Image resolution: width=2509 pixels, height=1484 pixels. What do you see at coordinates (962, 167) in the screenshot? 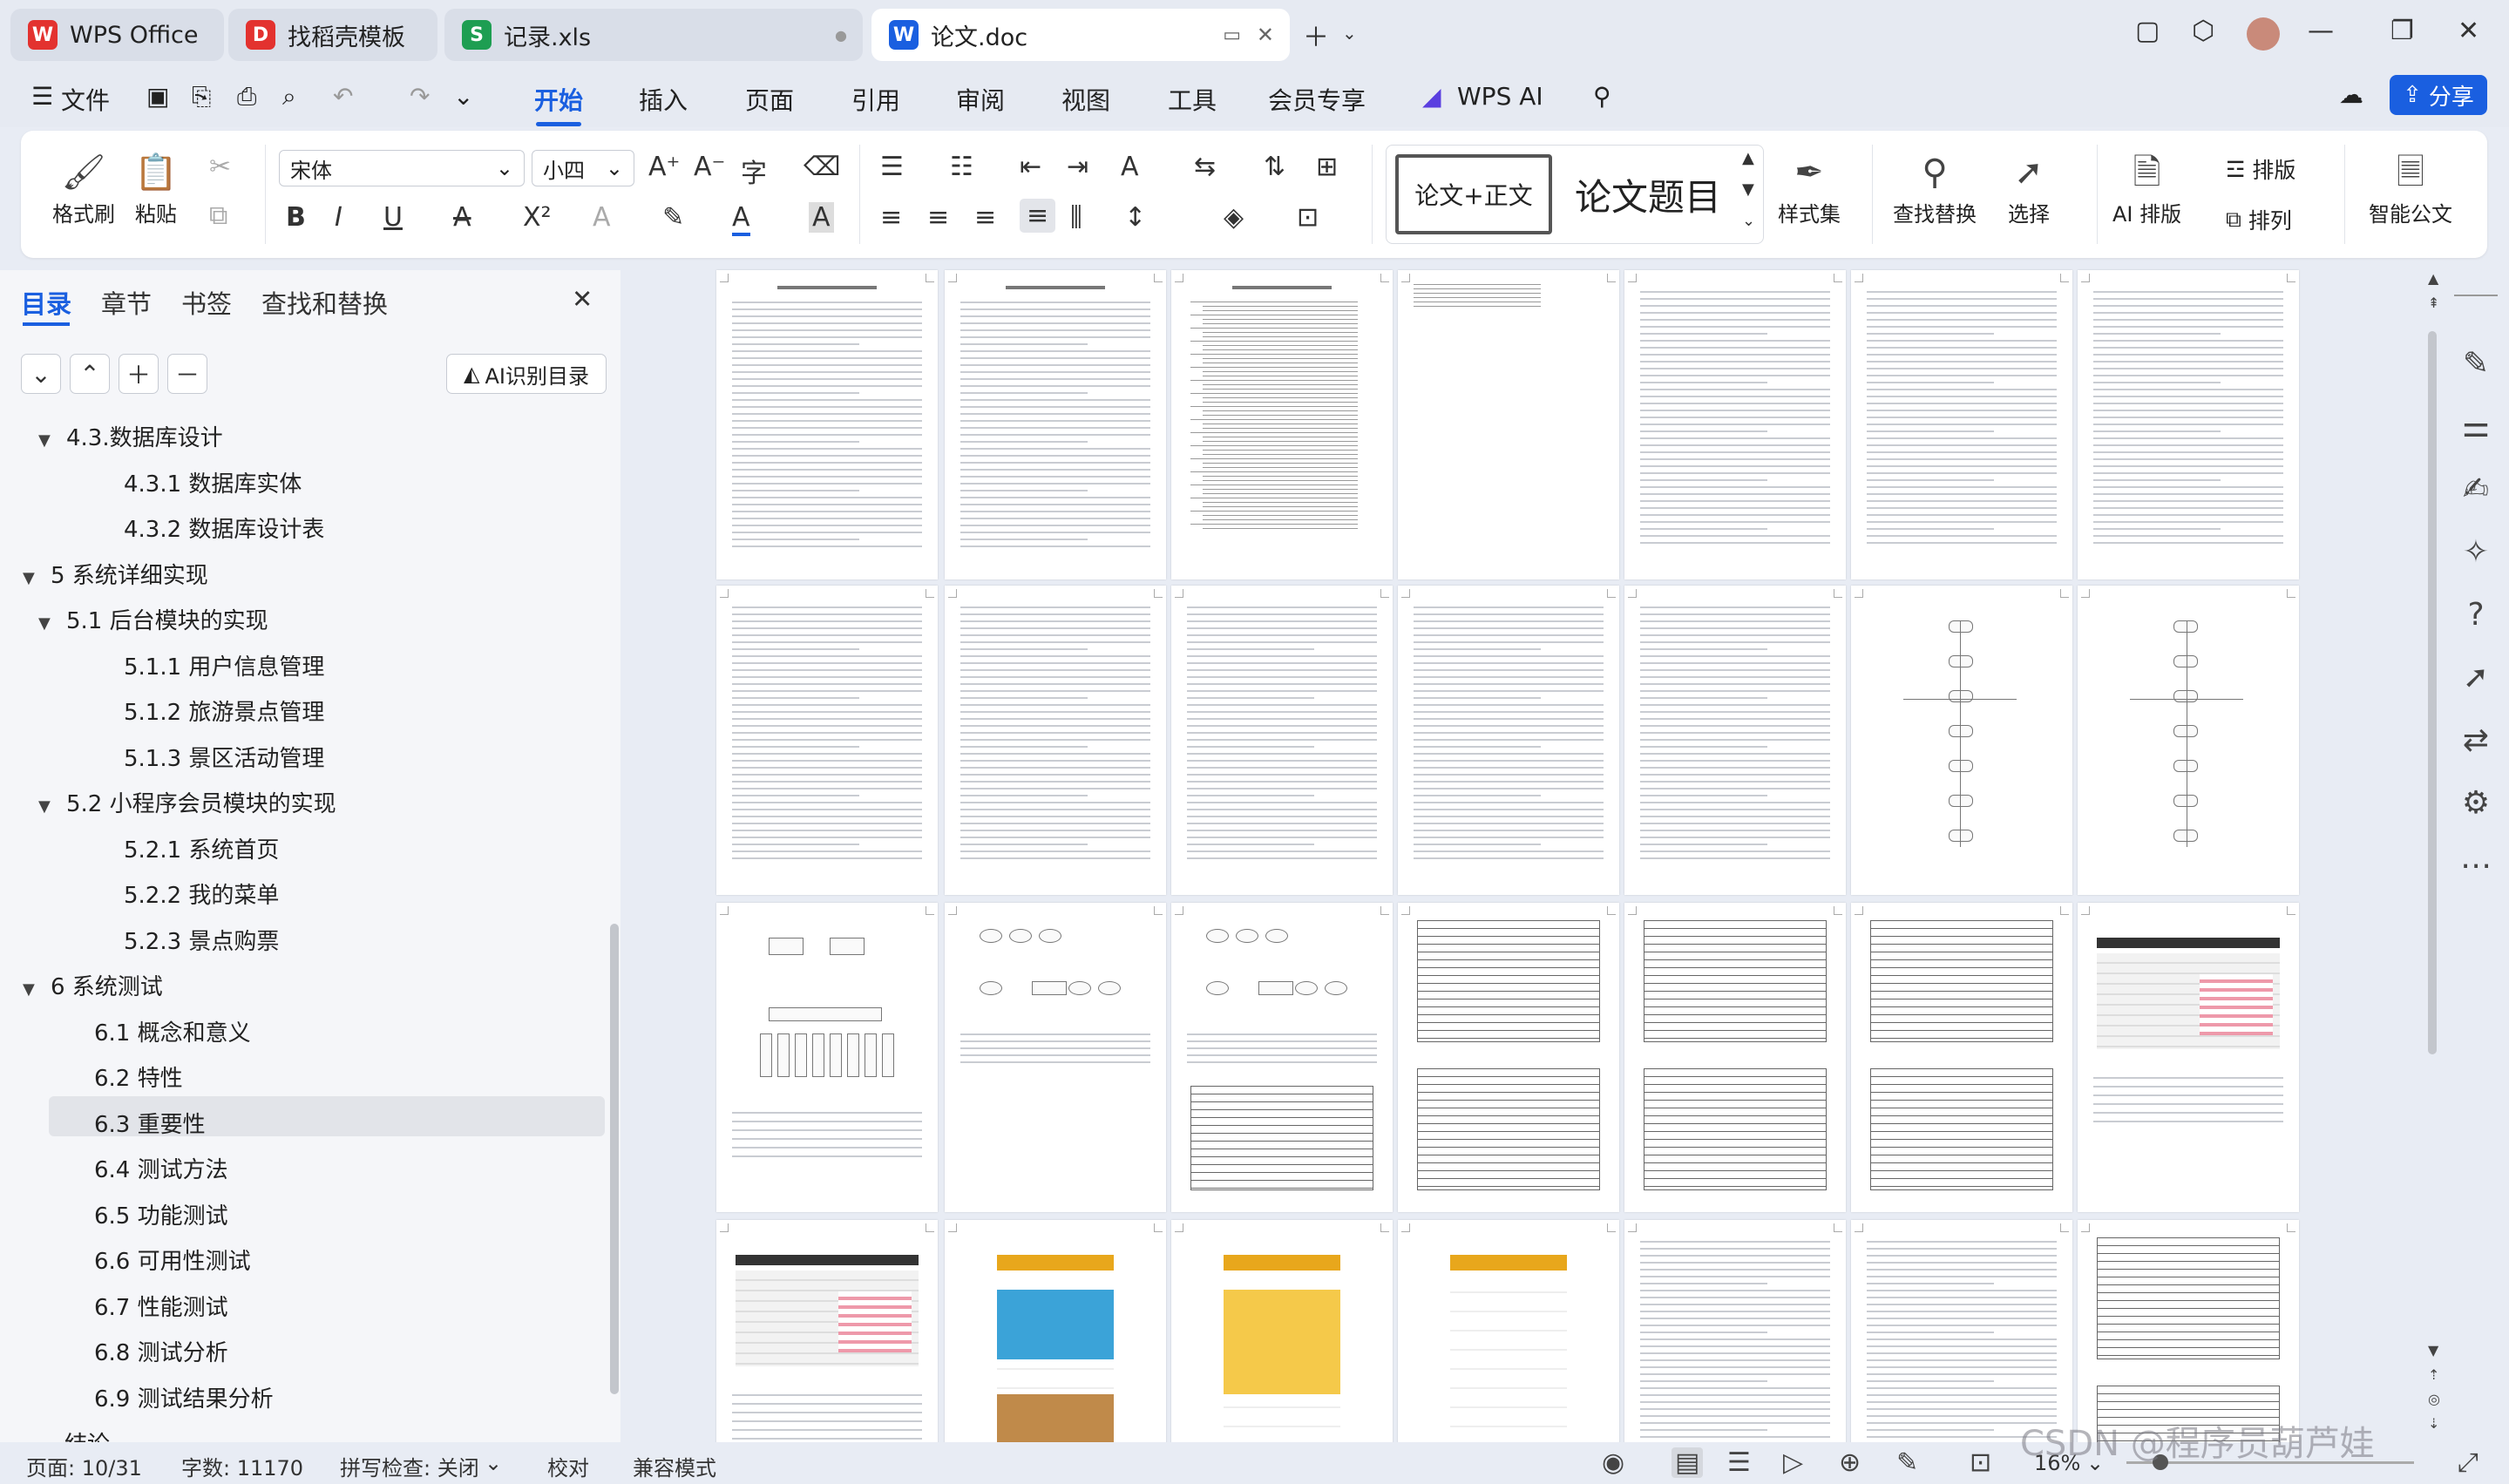
I see `numbered-list-icon: ☷` at bounding box center [962, 167].